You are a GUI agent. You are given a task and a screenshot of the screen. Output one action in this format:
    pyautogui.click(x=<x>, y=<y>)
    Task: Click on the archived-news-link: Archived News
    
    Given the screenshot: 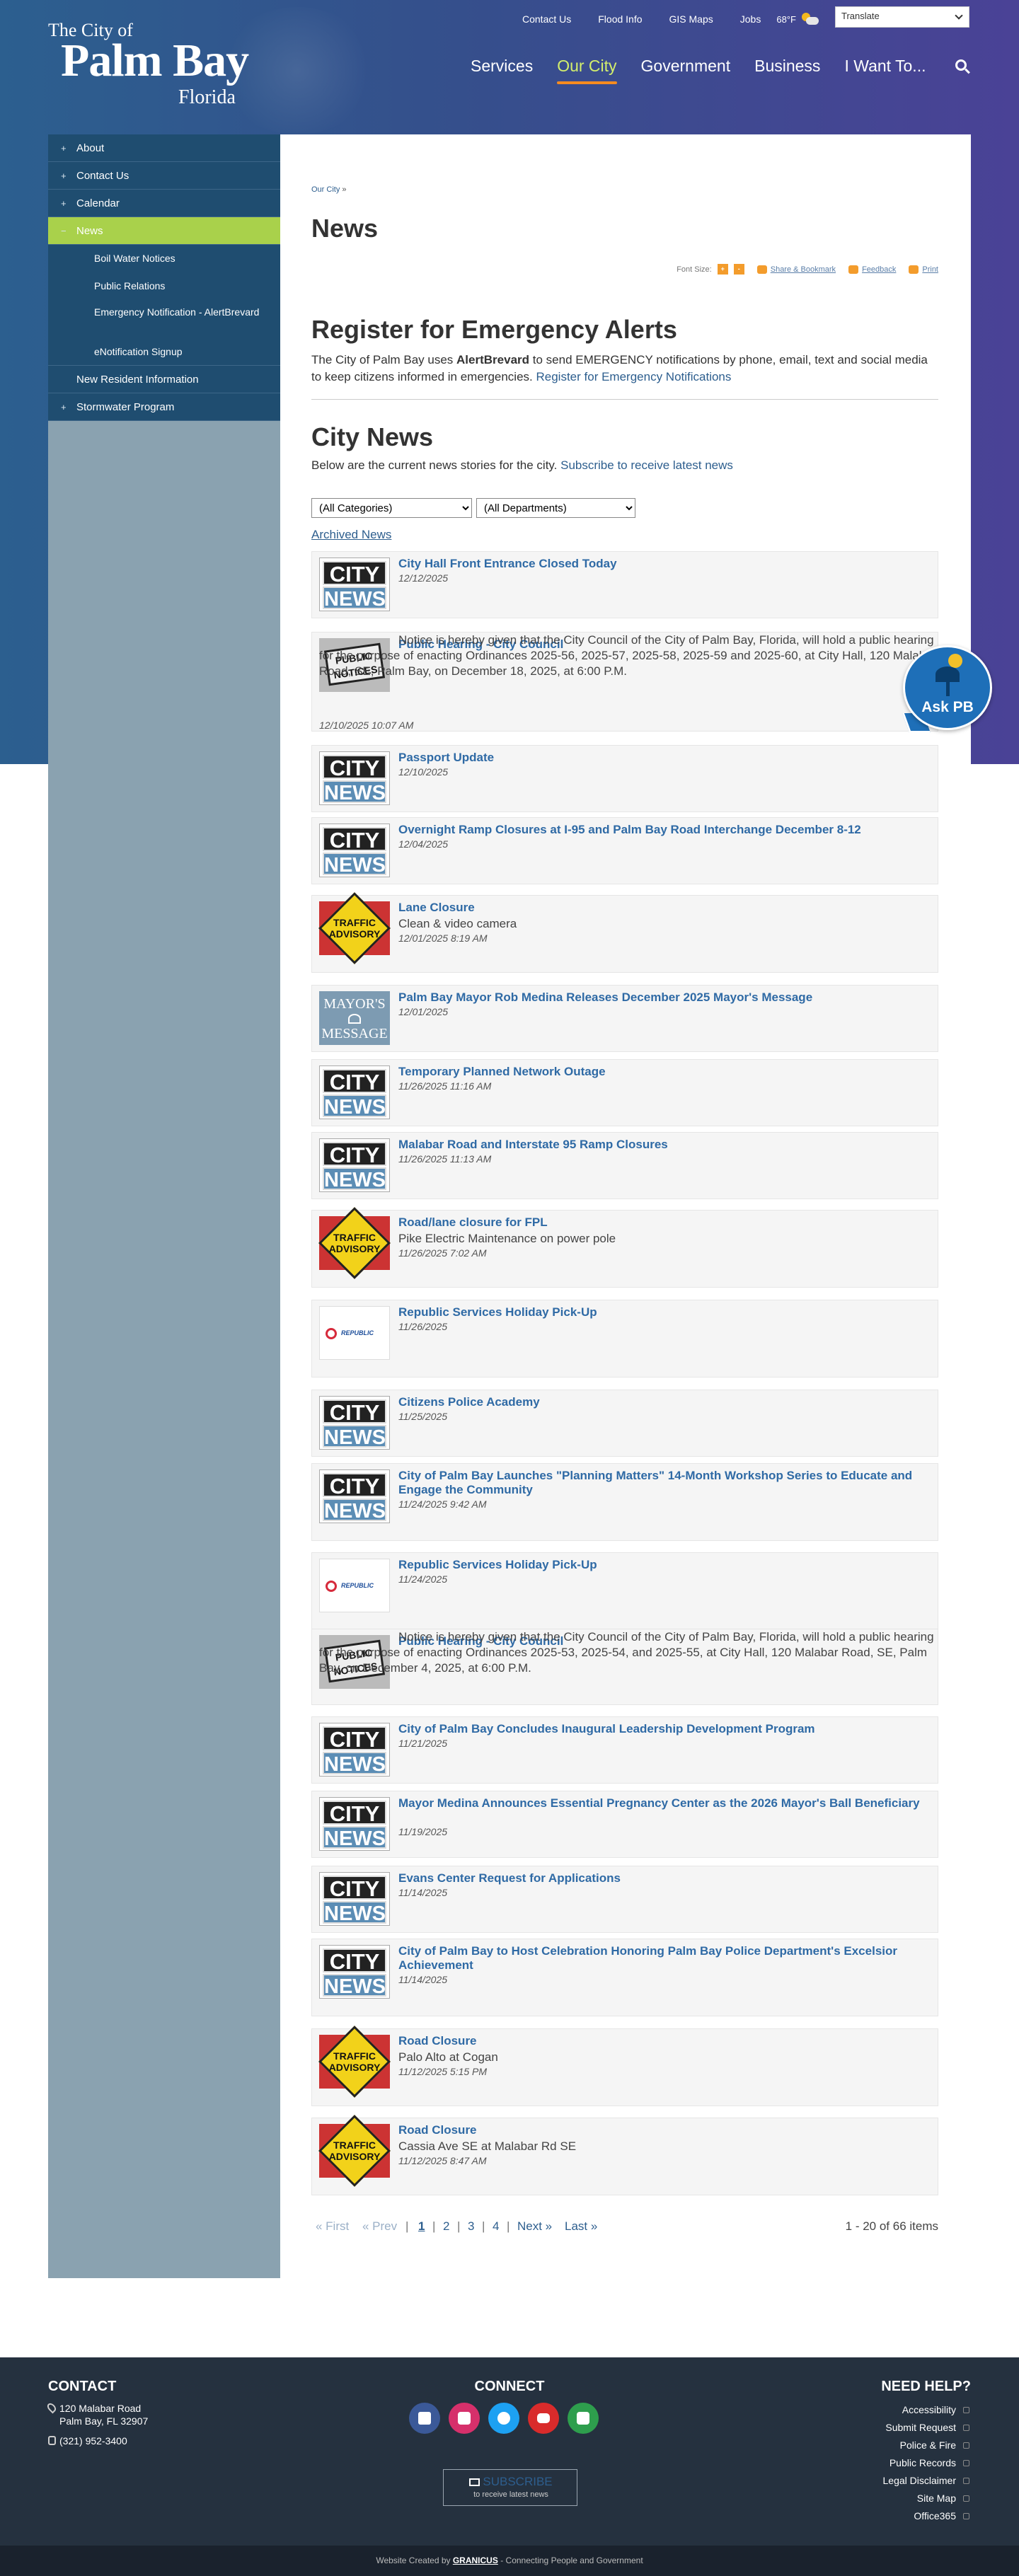 What is the action you would take?
    pyautogui.click(x=351, y=535)
    